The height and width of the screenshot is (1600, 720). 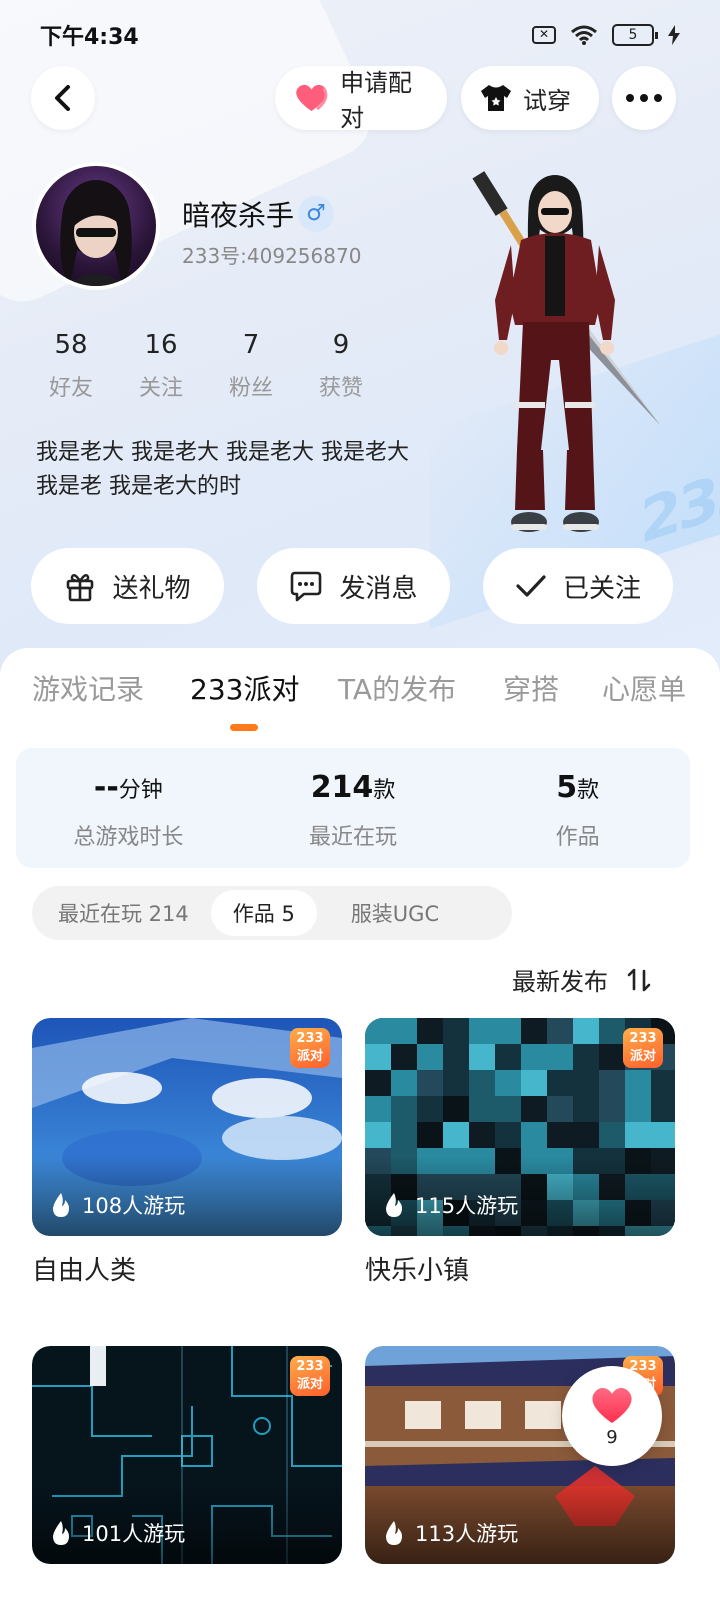 I want to click on send-gift-button: 送礼物, so click(x=127, y=586).